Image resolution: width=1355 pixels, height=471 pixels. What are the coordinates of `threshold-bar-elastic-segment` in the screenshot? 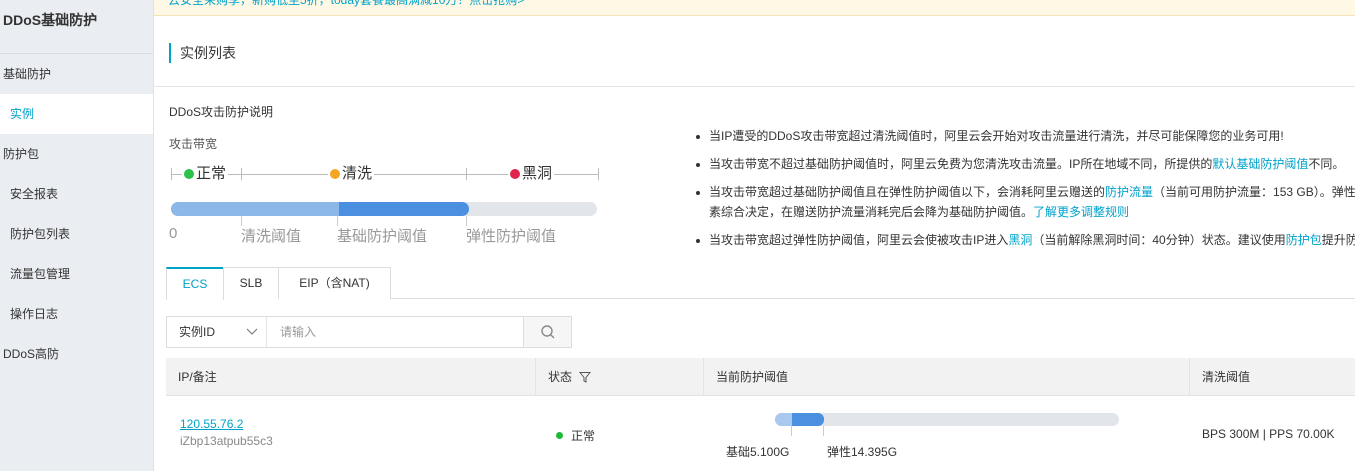 It's located at (808, 419).